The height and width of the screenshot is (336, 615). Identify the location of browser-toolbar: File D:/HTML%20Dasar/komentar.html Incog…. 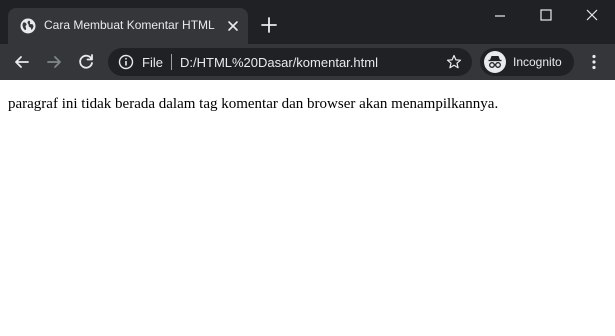
(307, 62).